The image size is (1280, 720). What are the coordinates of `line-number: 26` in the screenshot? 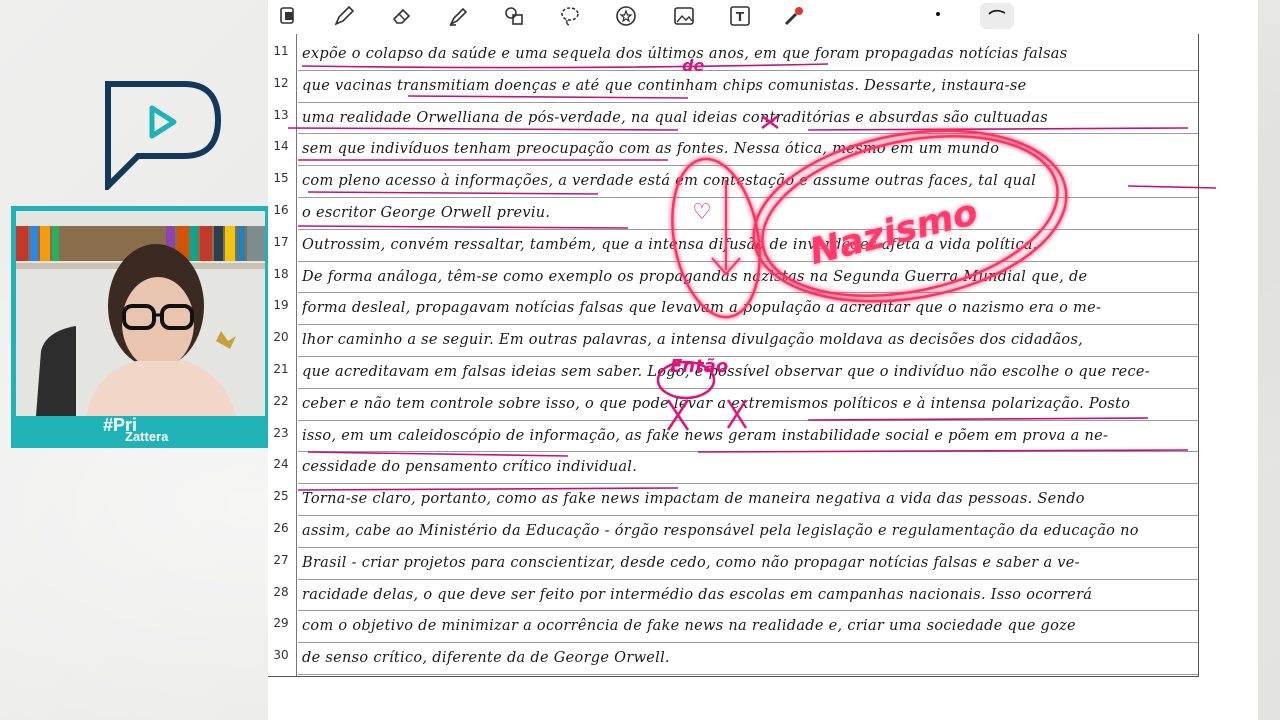 It's located at (281, 528).